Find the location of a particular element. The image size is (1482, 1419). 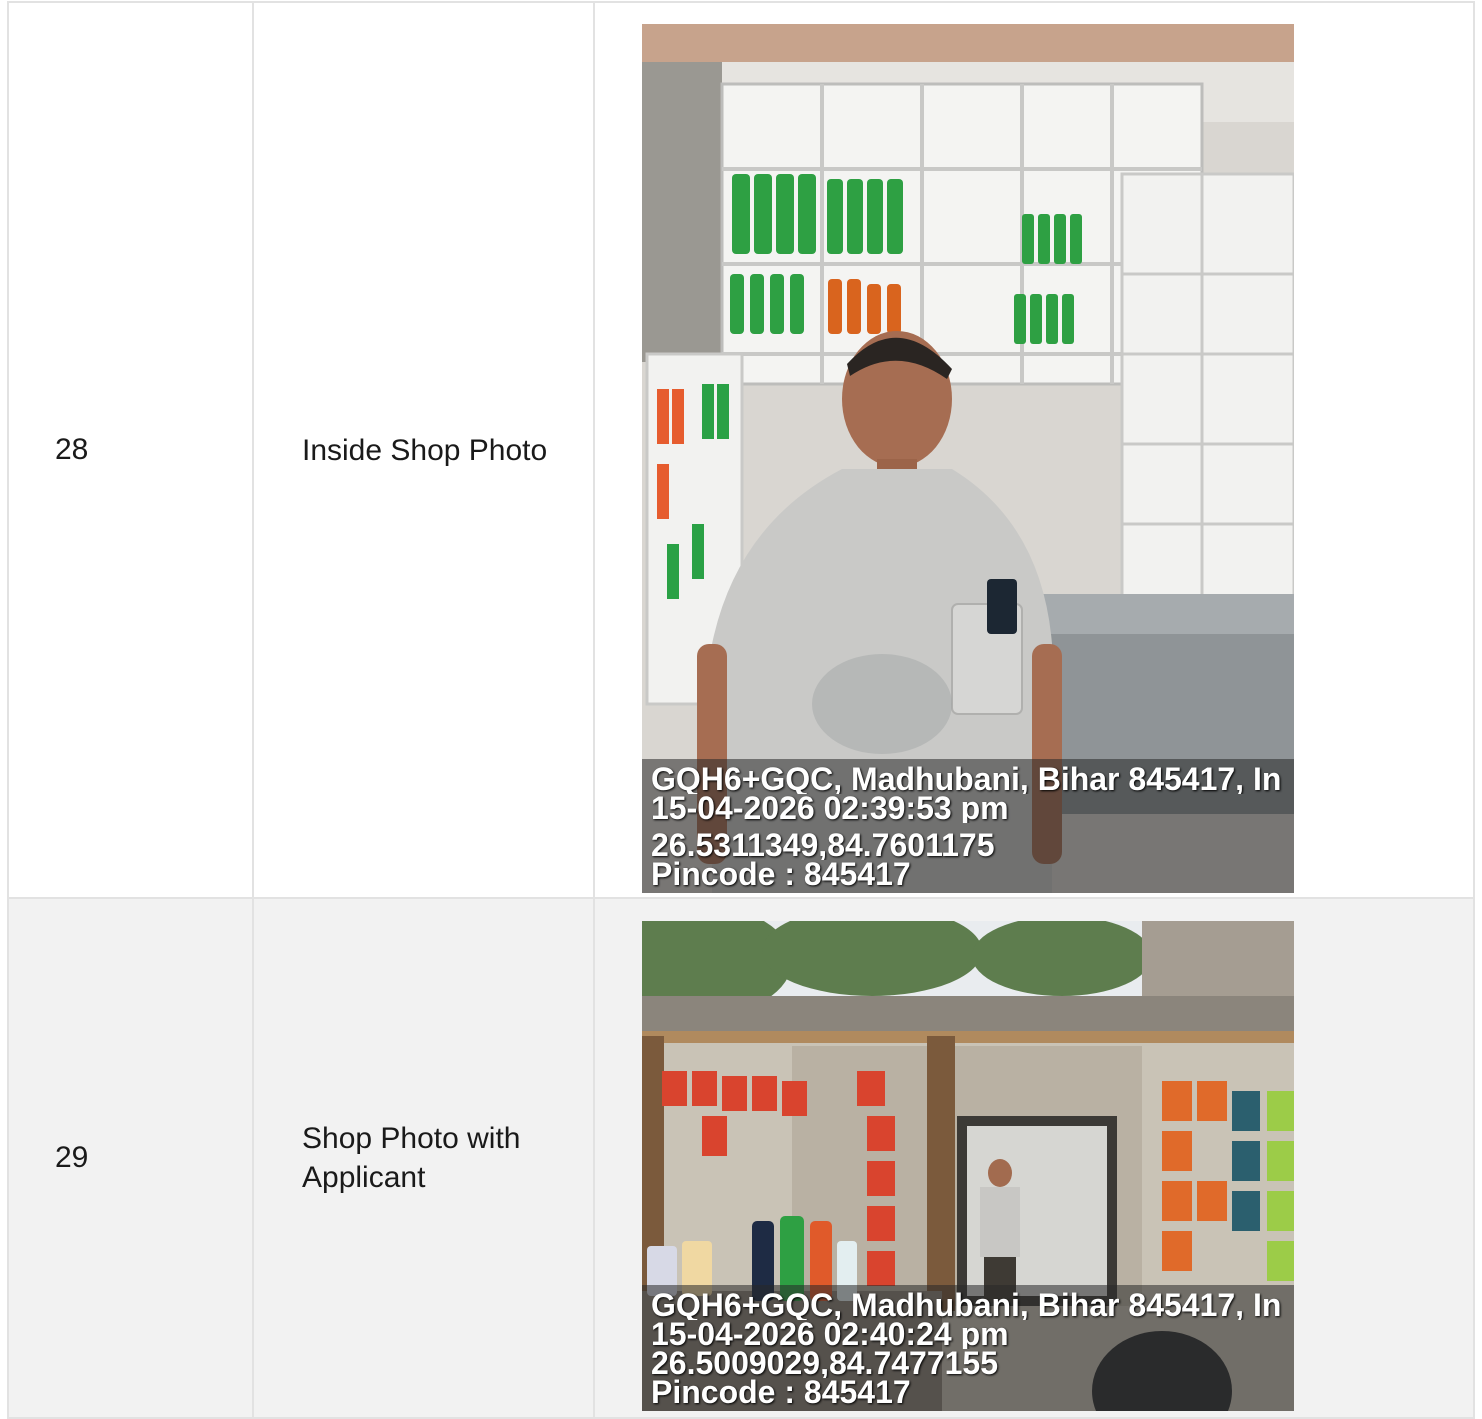

geo-coordinates: 26.5311349,84.7601175 is located at coordinates (823, 845).